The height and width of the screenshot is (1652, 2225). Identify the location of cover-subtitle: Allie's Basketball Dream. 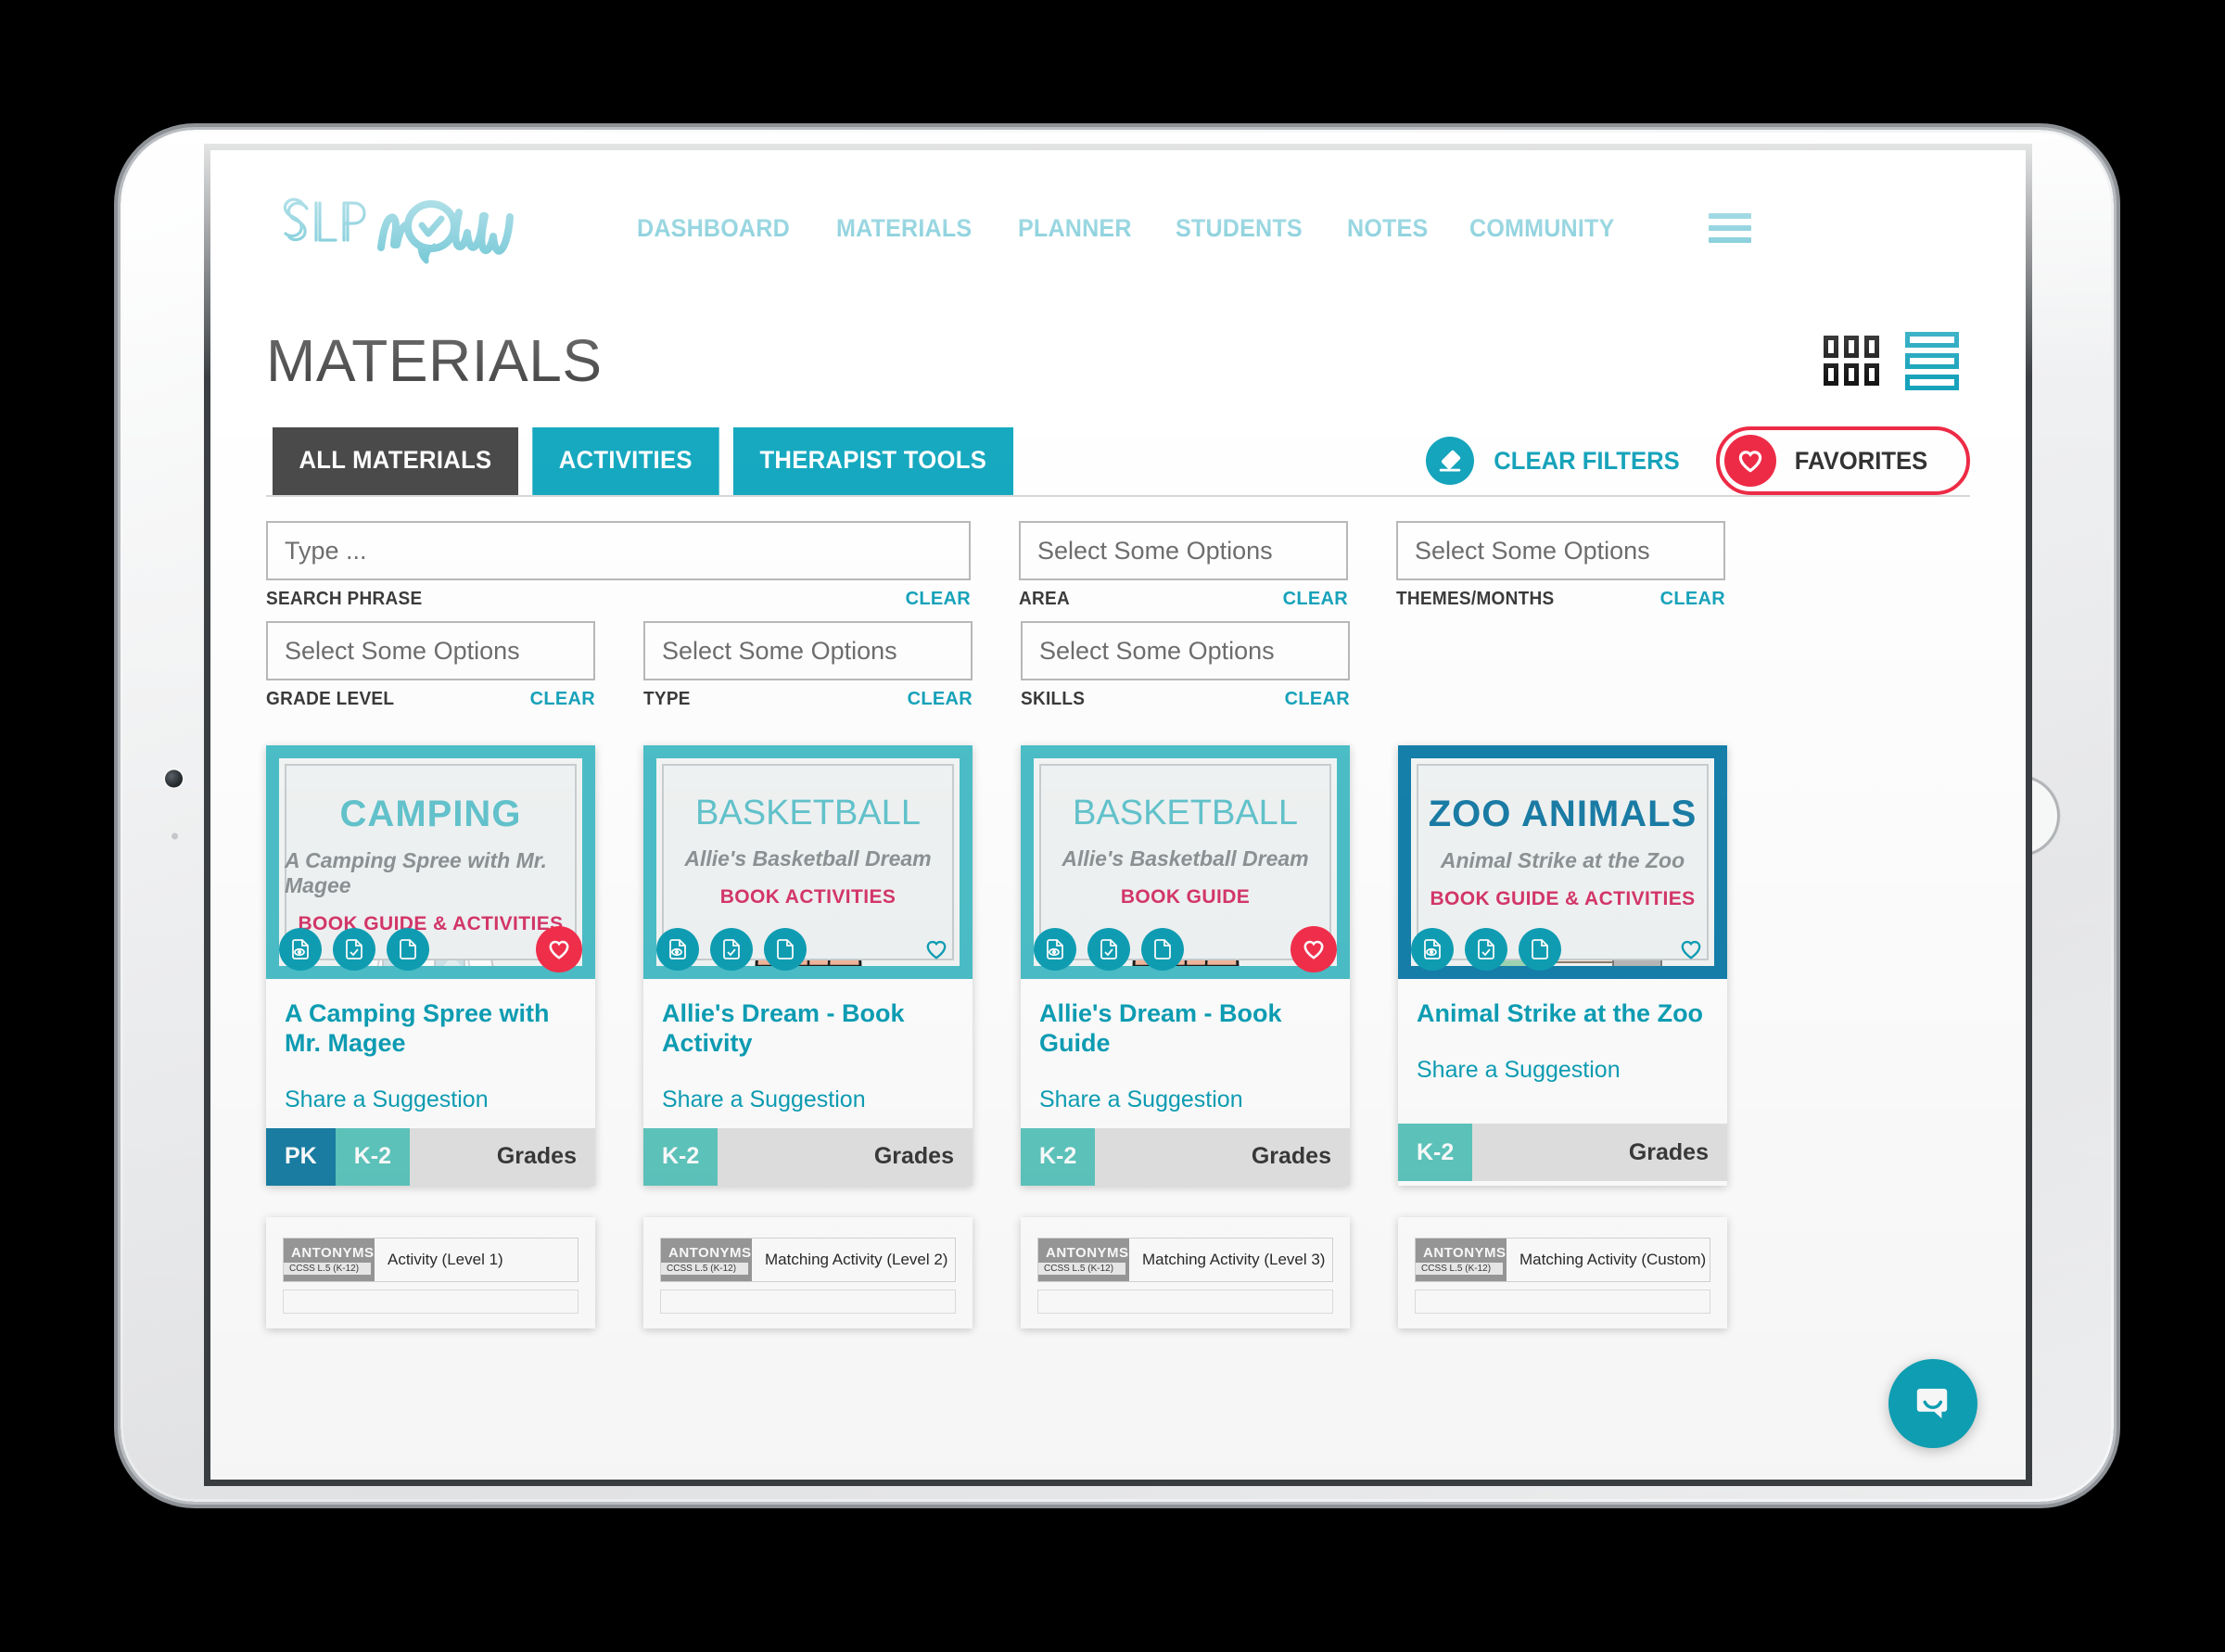
(808, 858).